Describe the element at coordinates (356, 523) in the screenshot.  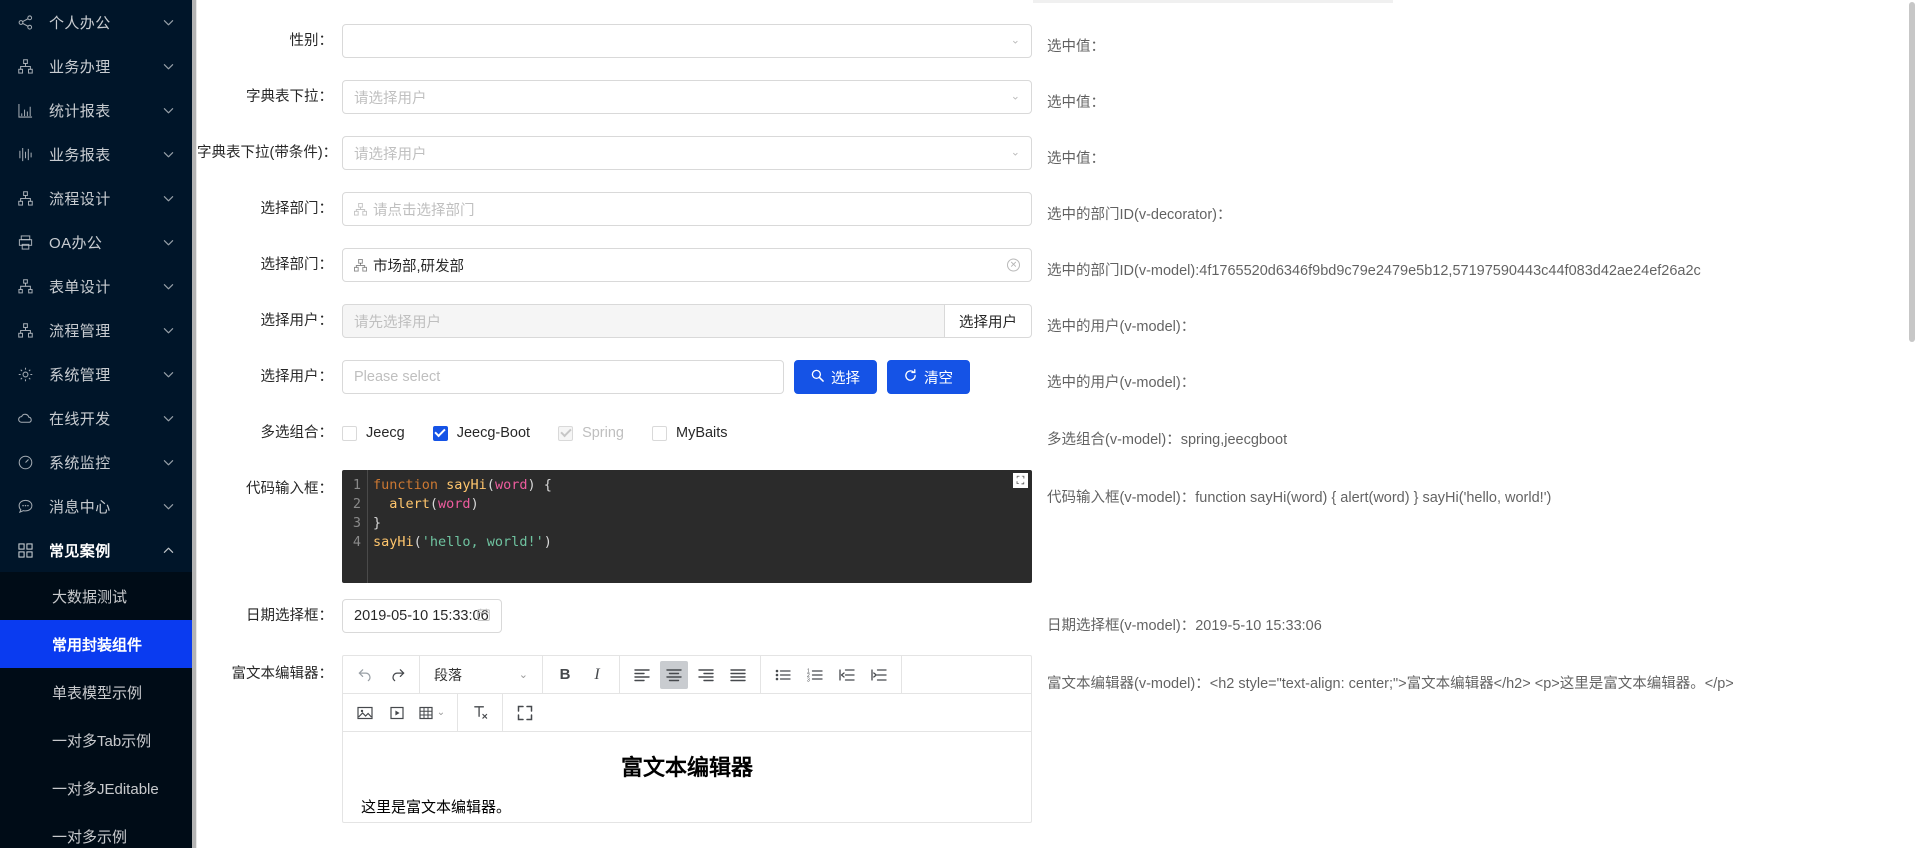
I see `code-line-number: 3` at that location.